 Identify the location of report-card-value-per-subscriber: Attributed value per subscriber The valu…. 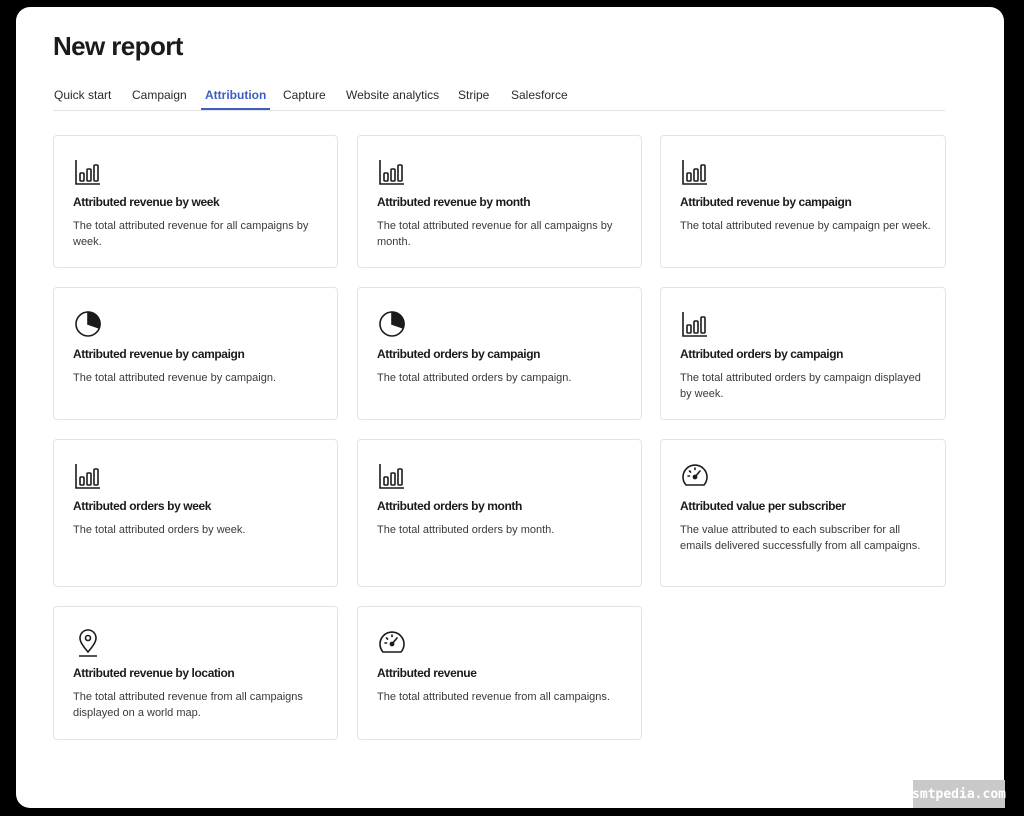
(803, 513).